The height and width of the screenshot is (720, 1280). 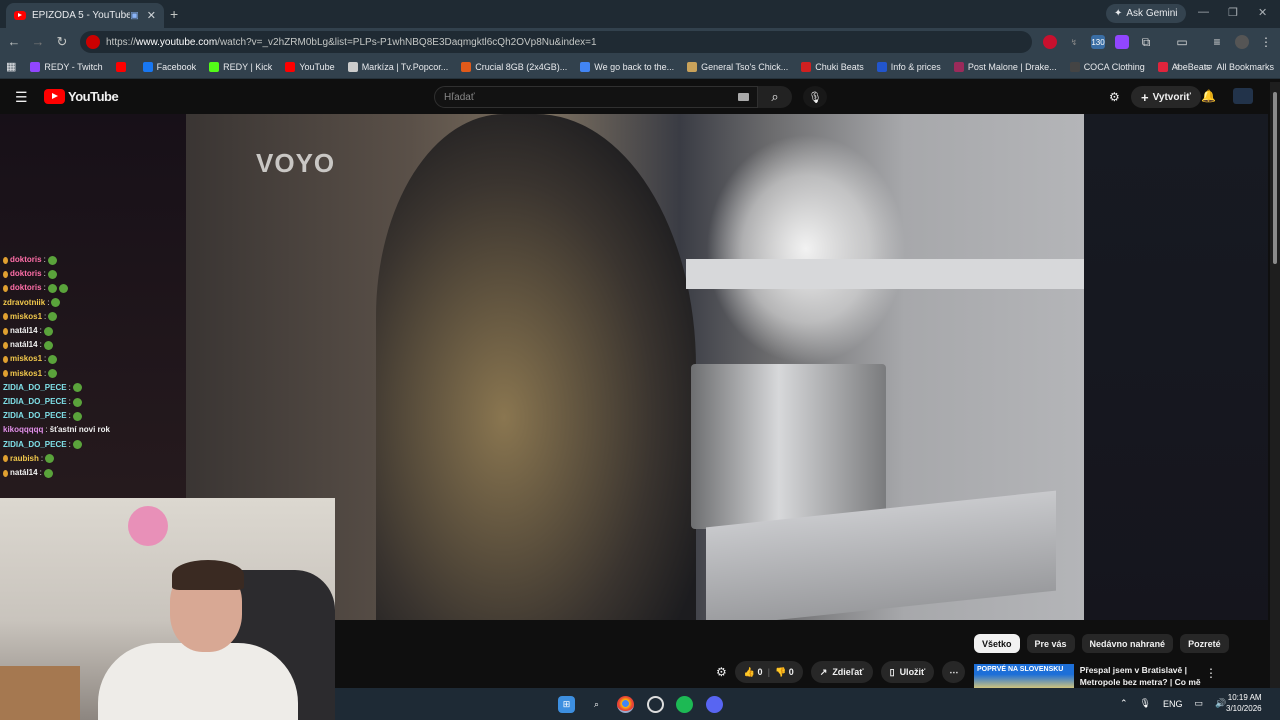 What do you see at coordinates (1074, 42) in the screenshot?
I see `extension-icon: ↯` at bounding box center [1074, 42].